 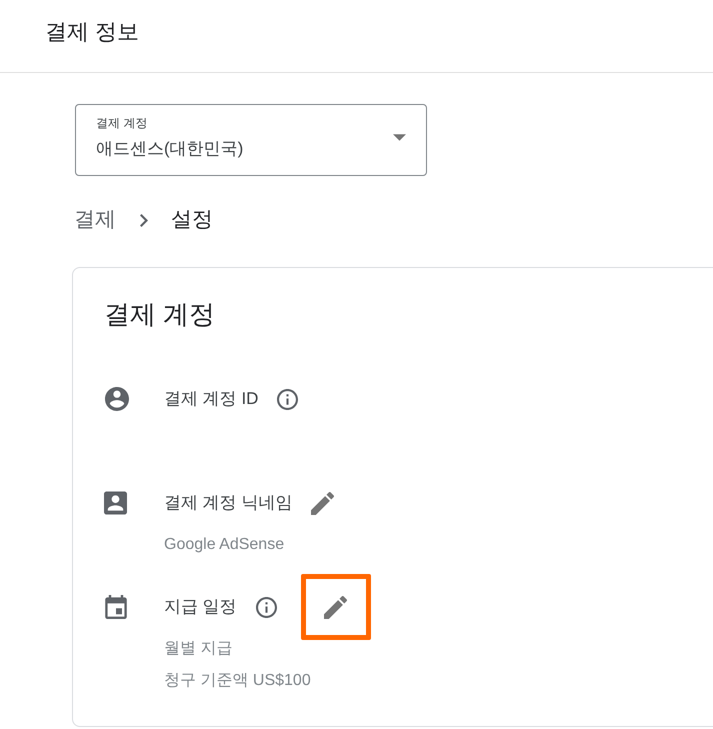 I want to click on setting-label: 결제 계정 닉네임, so click(x=228, y=503).